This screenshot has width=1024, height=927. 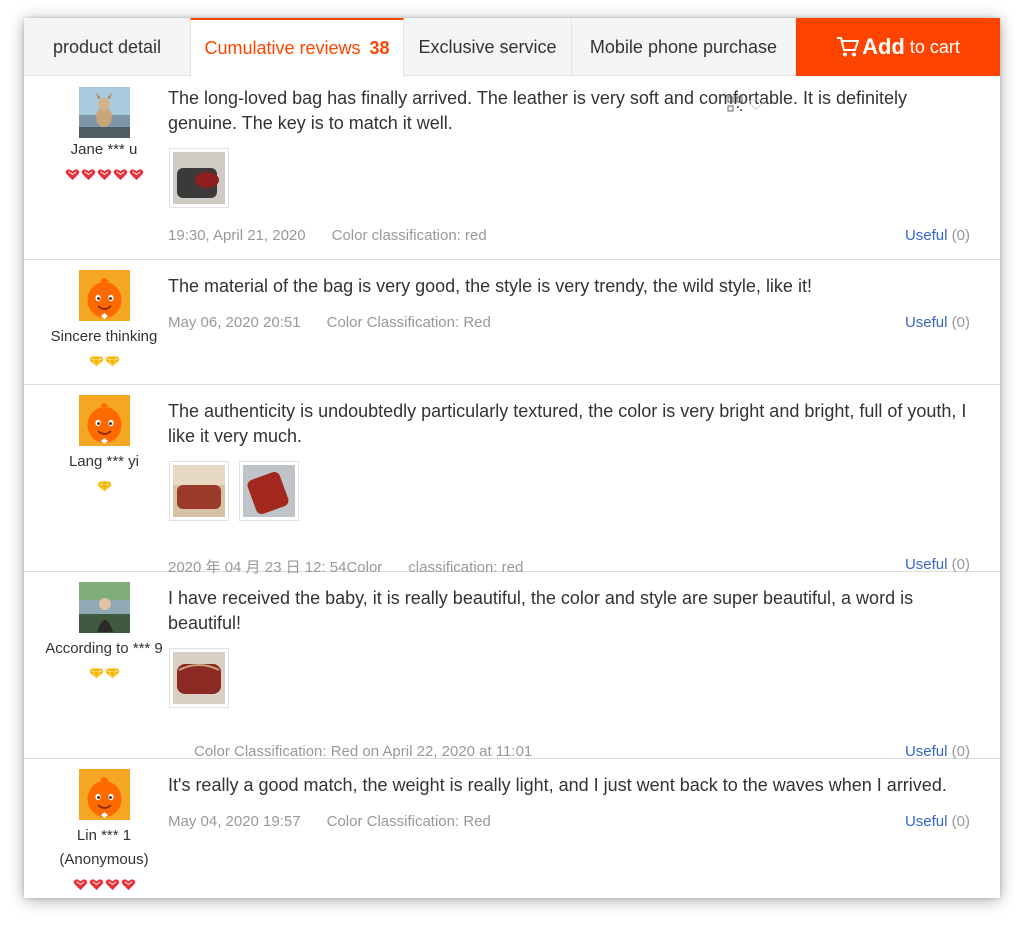 I want to click on username: Sincere thinking, so click(x=104, y=336).